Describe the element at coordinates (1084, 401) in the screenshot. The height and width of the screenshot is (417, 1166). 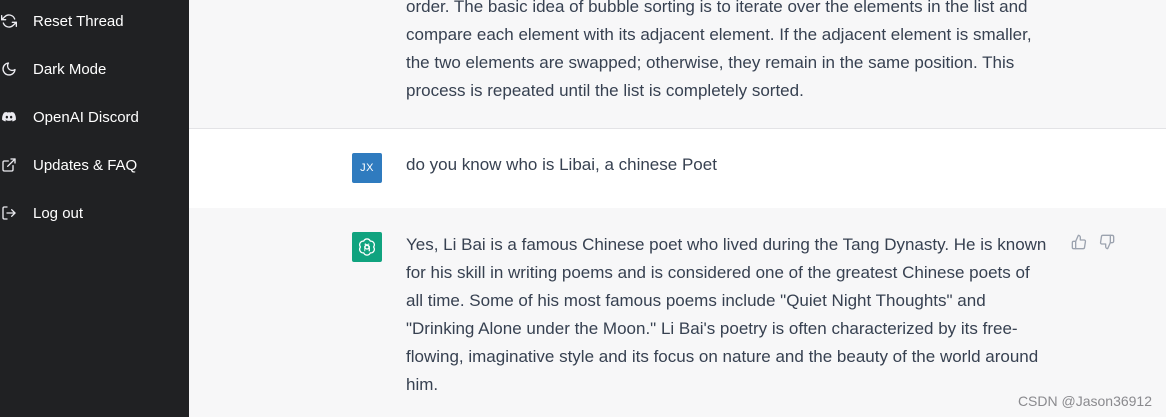
I see `watermark: CSDN @Jason36912` at that location.